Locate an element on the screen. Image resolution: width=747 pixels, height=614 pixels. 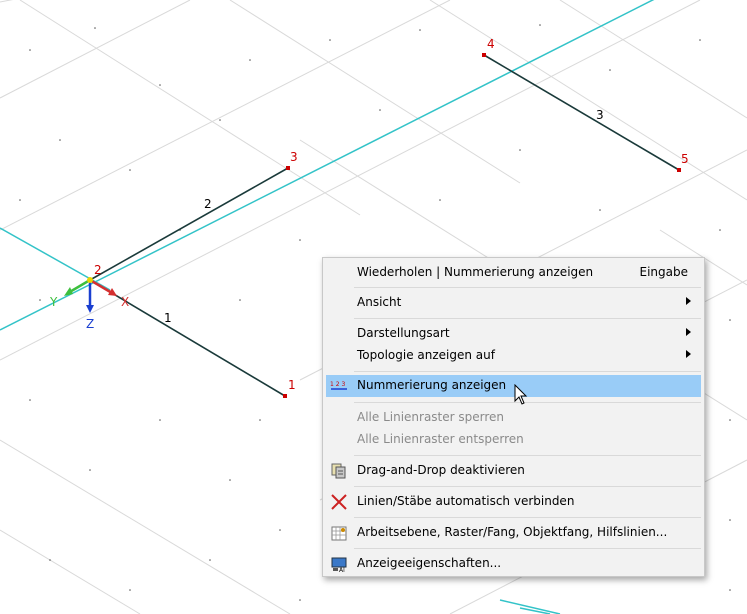
menu-item-auto-connect-lines: Linien/Stäbe automatisch verbinden is located at coordinates (513, 502).